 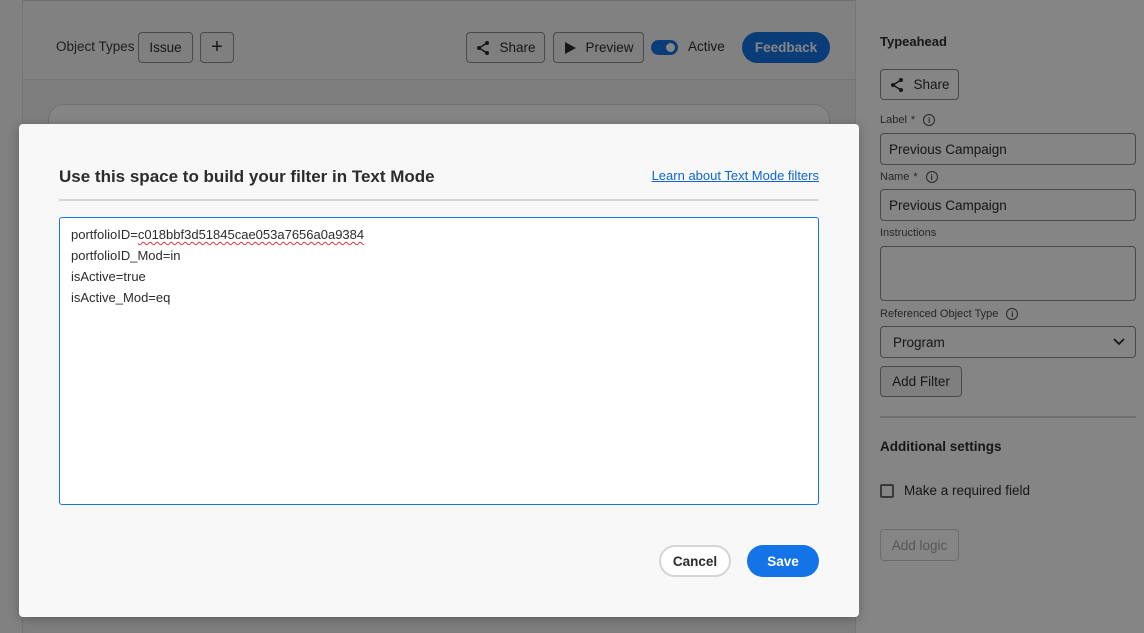 What do you see at coordinates (108, 276) in the screenshot?
I see `filter-line: isActive=true` at bounding box center [108, 276].